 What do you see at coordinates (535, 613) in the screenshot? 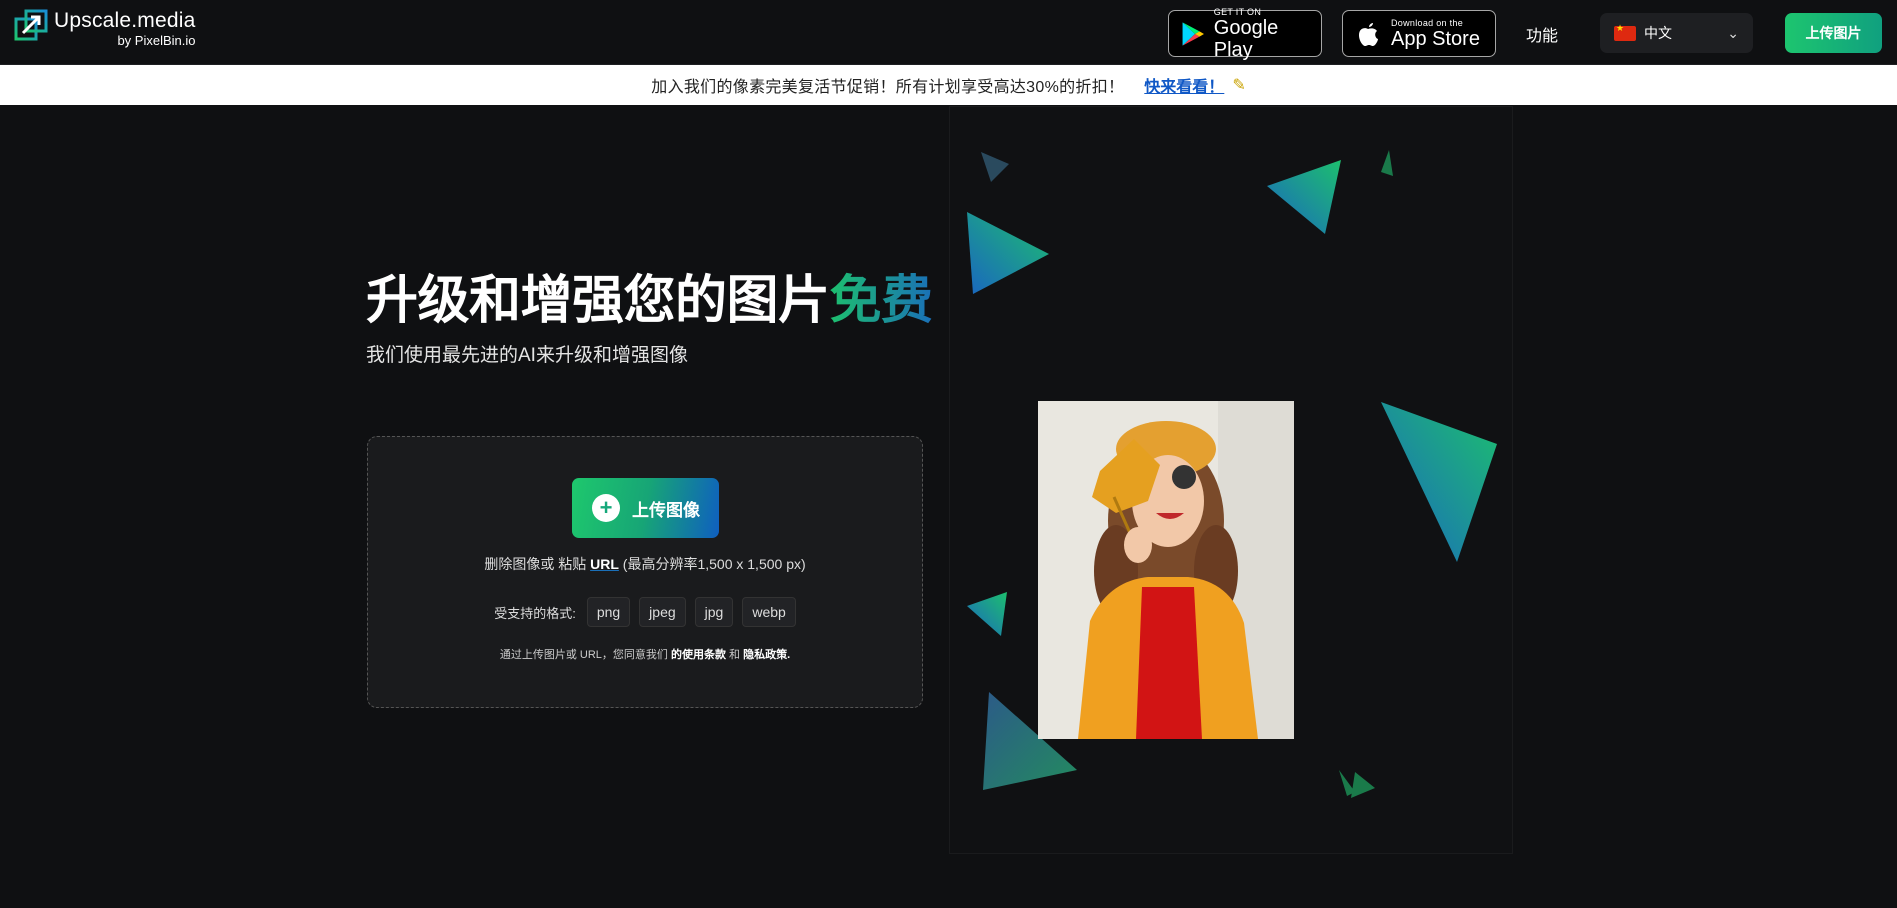
I see `formats-label: 受支持的格式:` at bounding box center [535, 613].